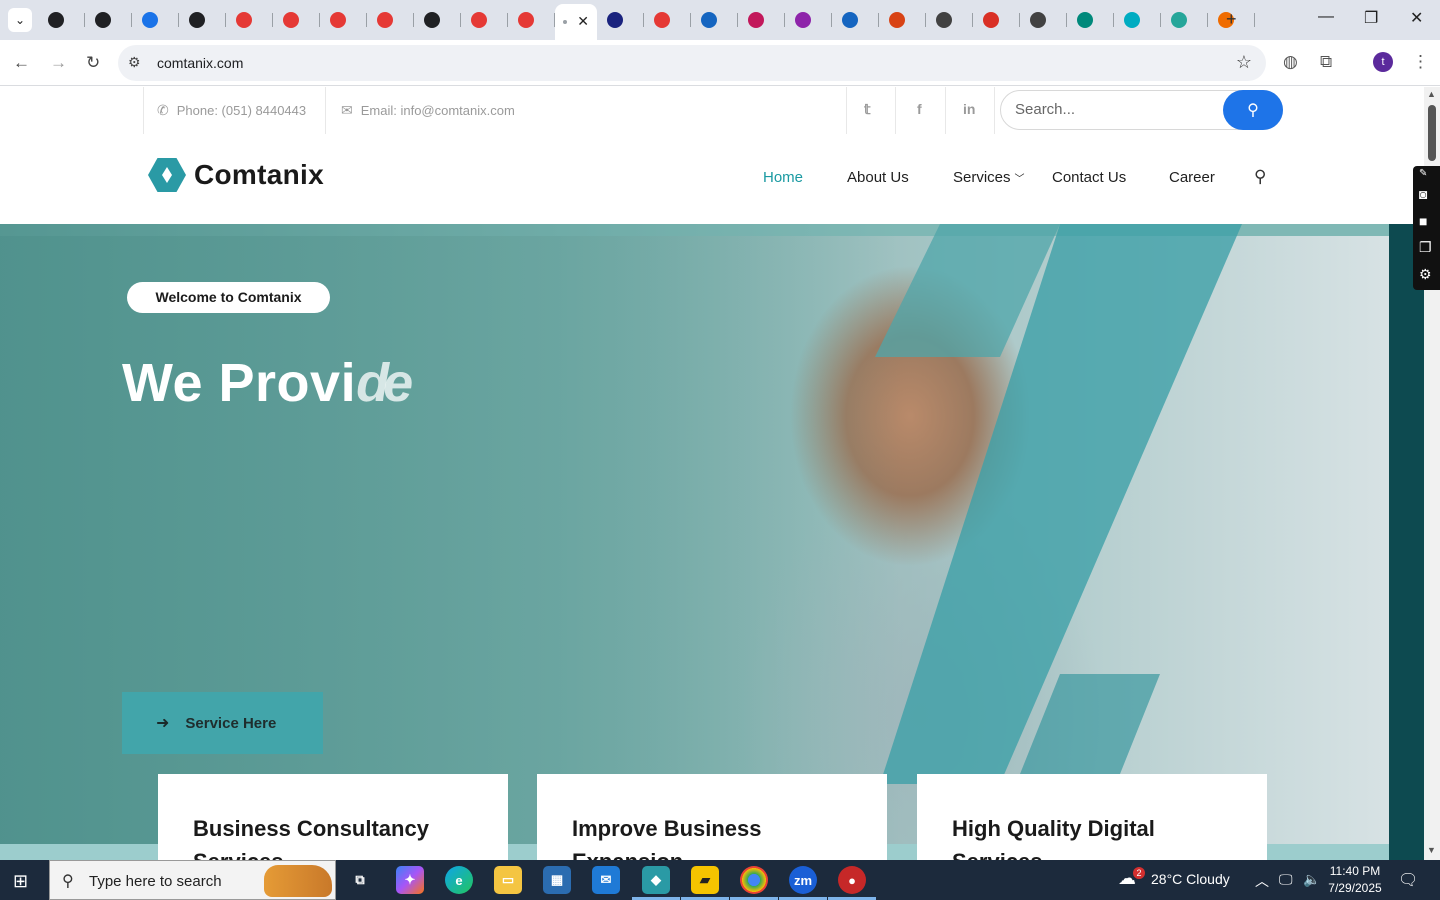  Describe the element at coordinates (438, 110) in the screenshot. I see `email-text: Email: info@comtanix.com` at that location.